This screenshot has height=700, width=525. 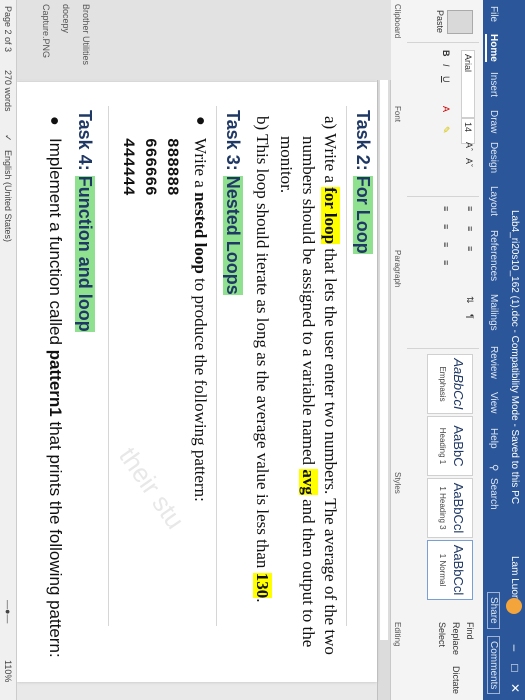 What do you see at coordinates (397, 483) in the screenshot?
I see `styles-group-label: Styles` at bounding box center [397, 483].